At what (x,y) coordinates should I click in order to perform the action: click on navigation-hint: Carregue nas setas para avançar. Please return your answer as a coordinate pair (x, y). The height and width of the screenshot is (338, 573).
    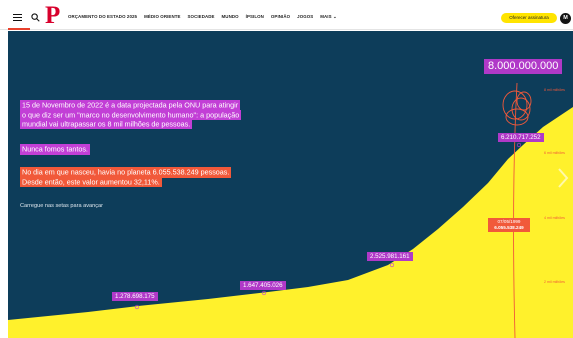
    Looking at the image, I should click on (62, 206).